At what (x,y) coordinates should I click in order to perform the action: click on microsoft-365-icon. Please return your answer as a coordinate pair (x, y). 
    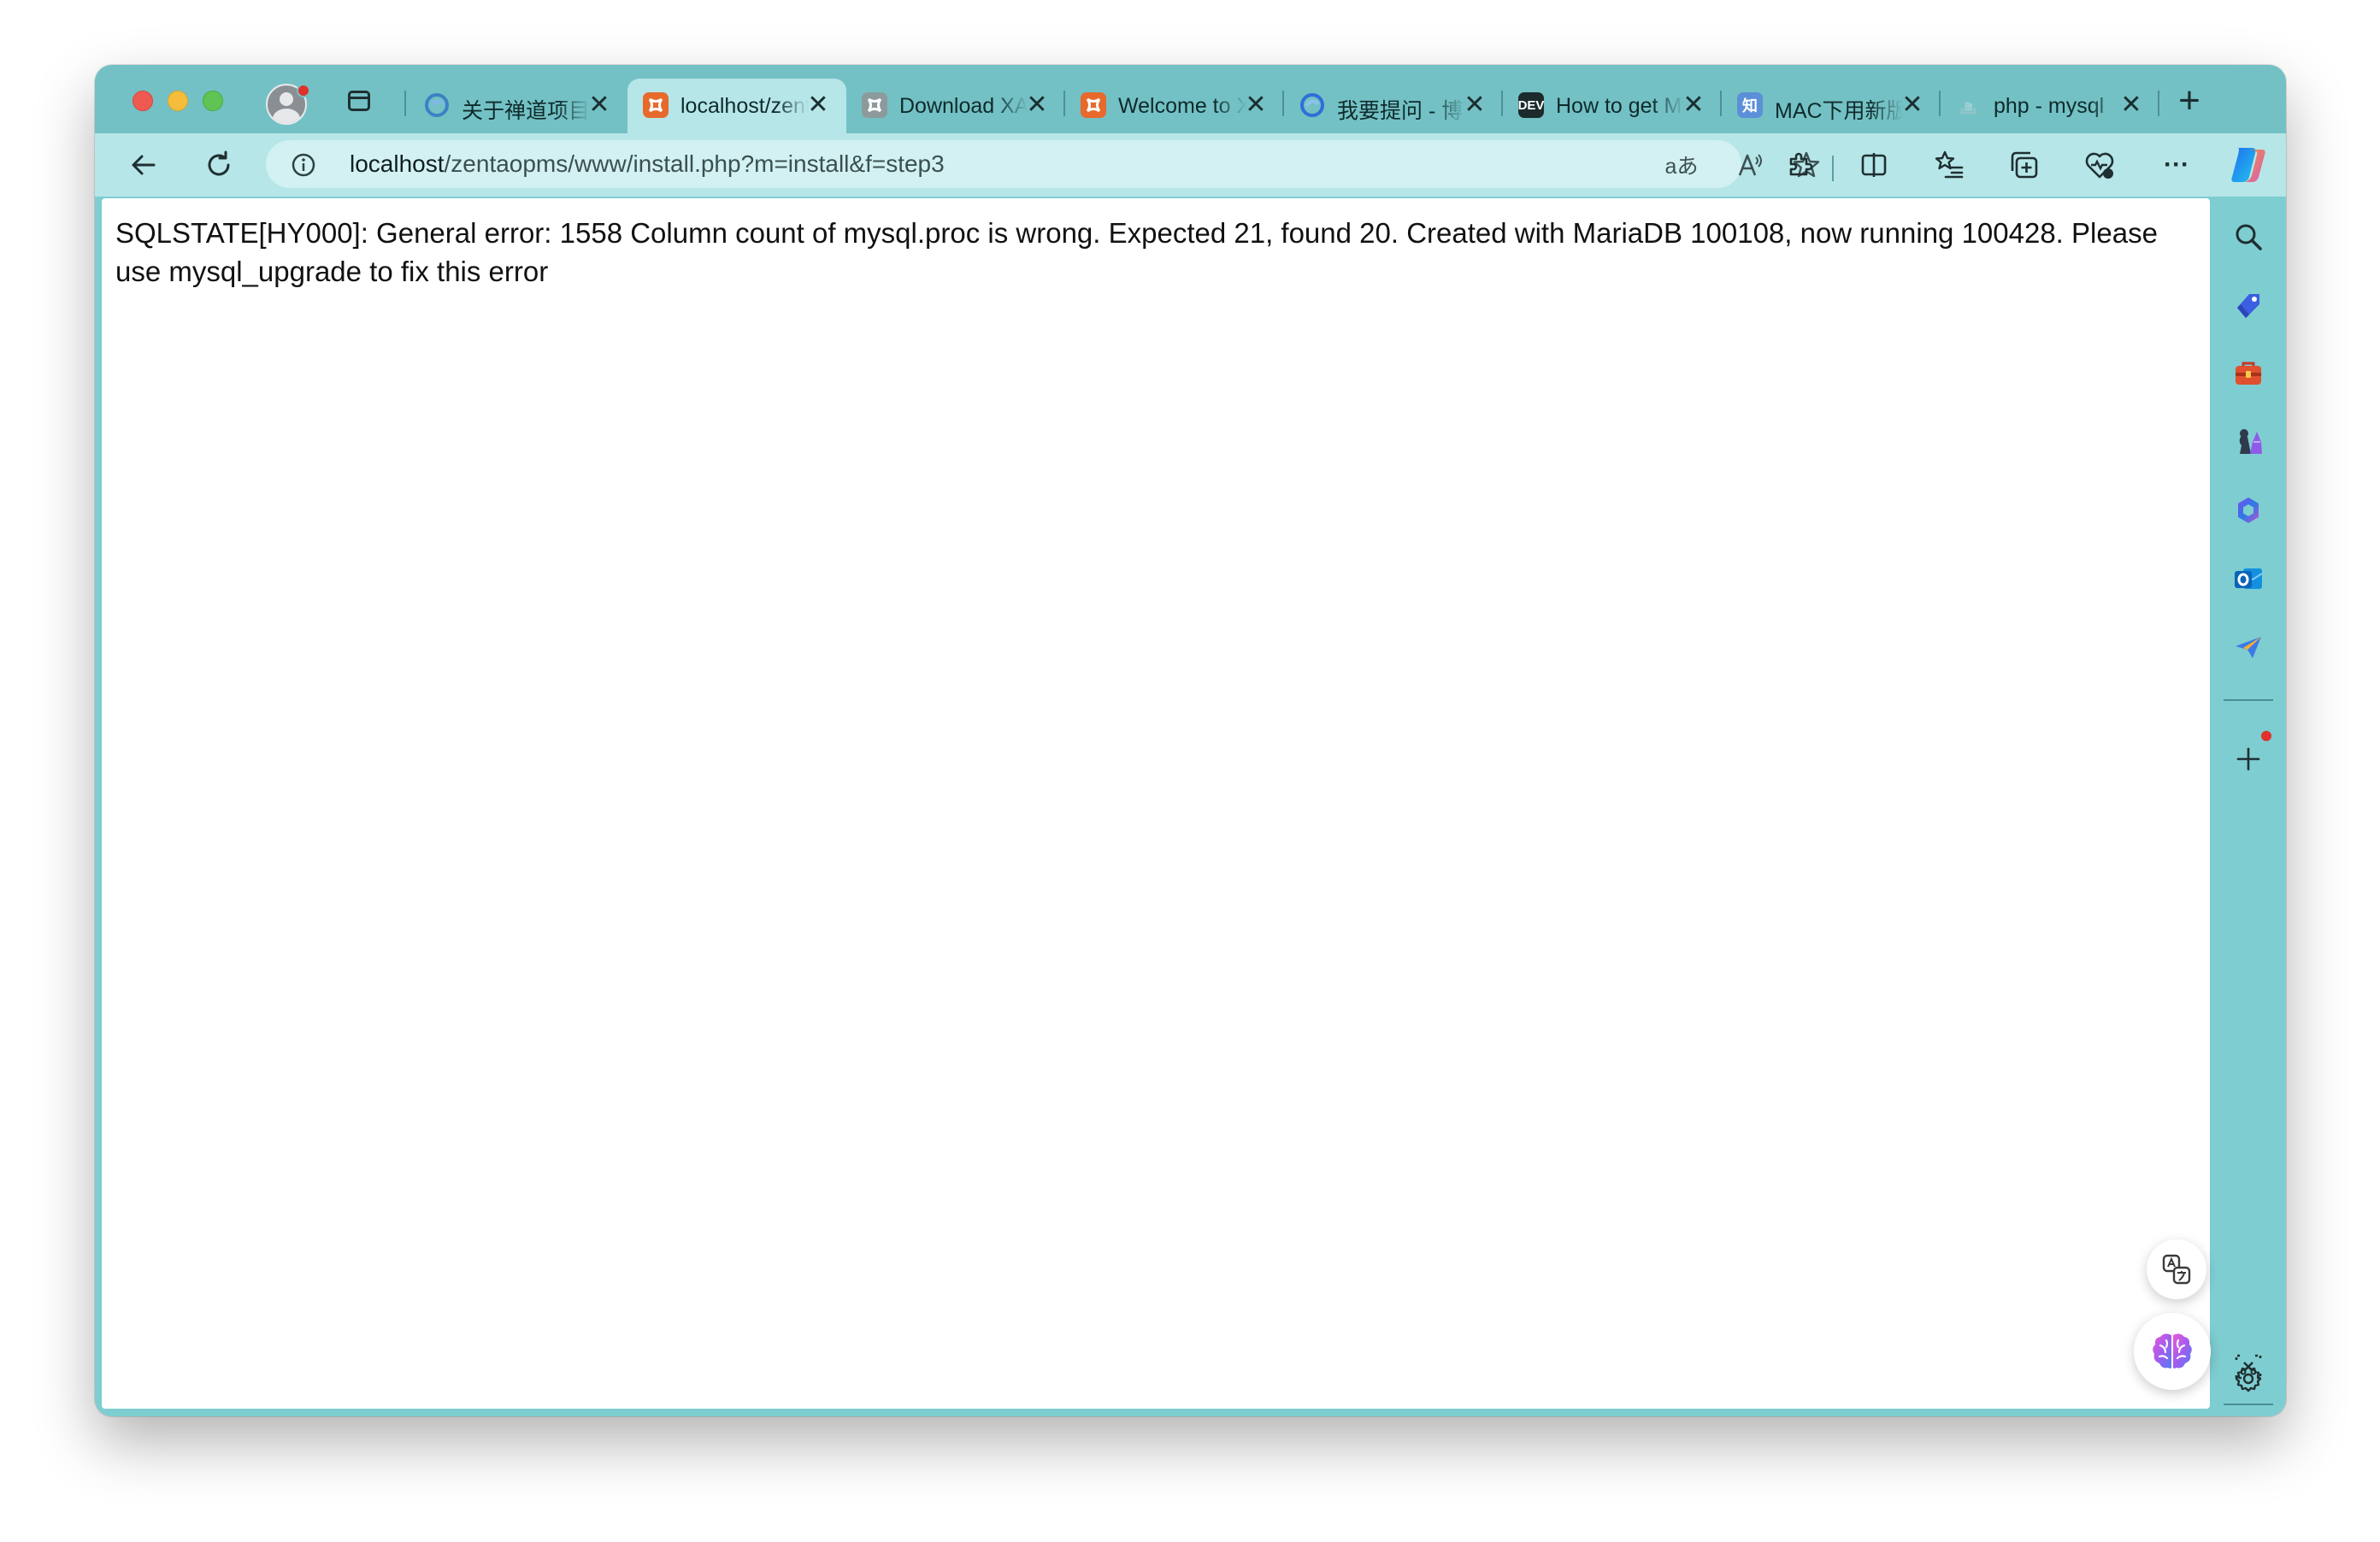
    Looking at the image, I should click on (2249, 510).